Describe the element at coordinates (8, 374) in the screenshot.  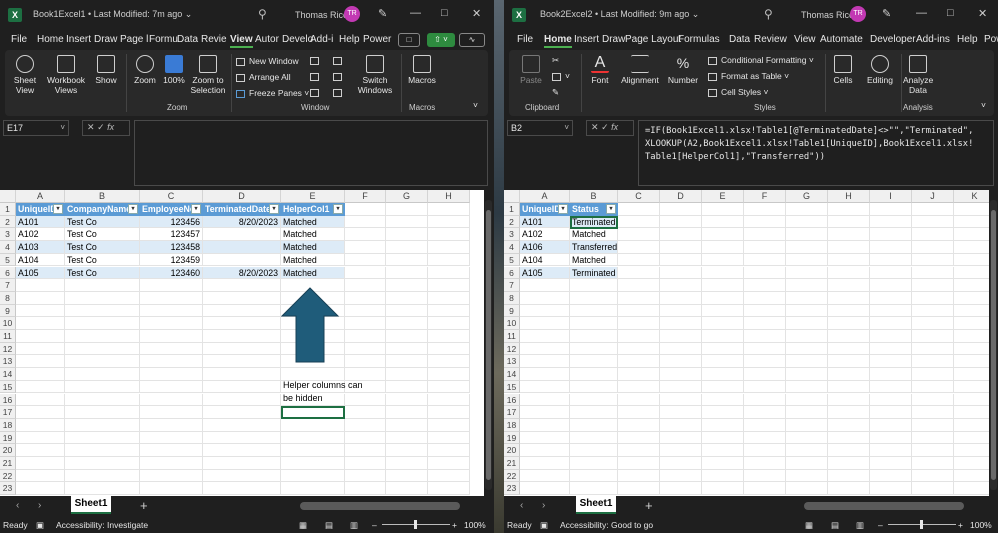
I see `row-header: 14` at that location.